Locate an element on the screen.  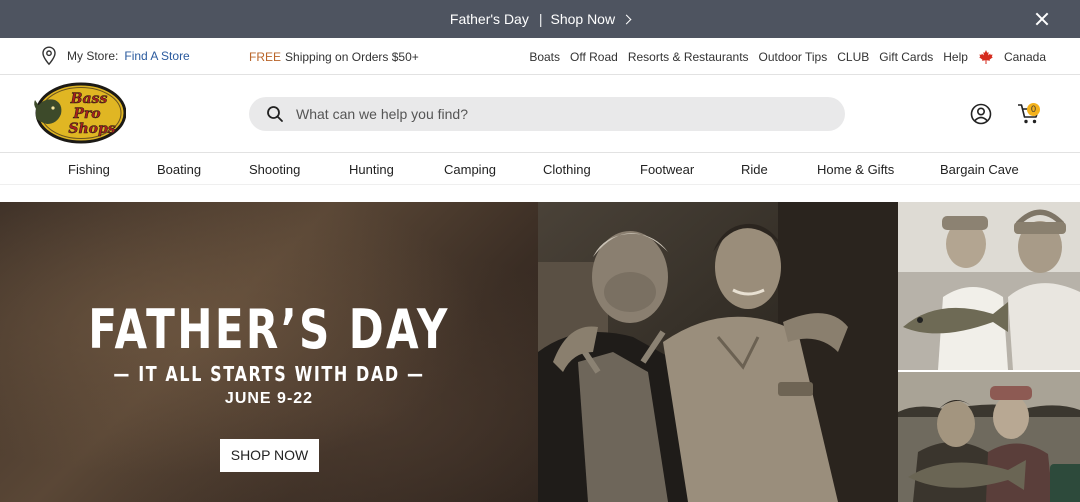
nav-item-bargain-cave: Bargain Cave is located at coordinates (979, 169).